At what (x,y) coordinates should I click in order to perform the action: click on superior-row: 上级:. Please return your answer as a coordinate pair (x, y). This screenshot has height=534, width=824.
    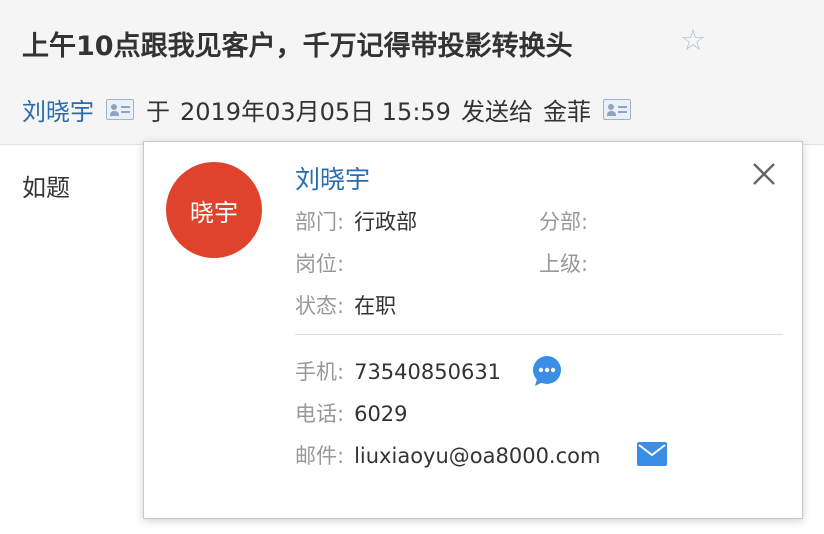
    Looking at the image, I should click on (568, 263).